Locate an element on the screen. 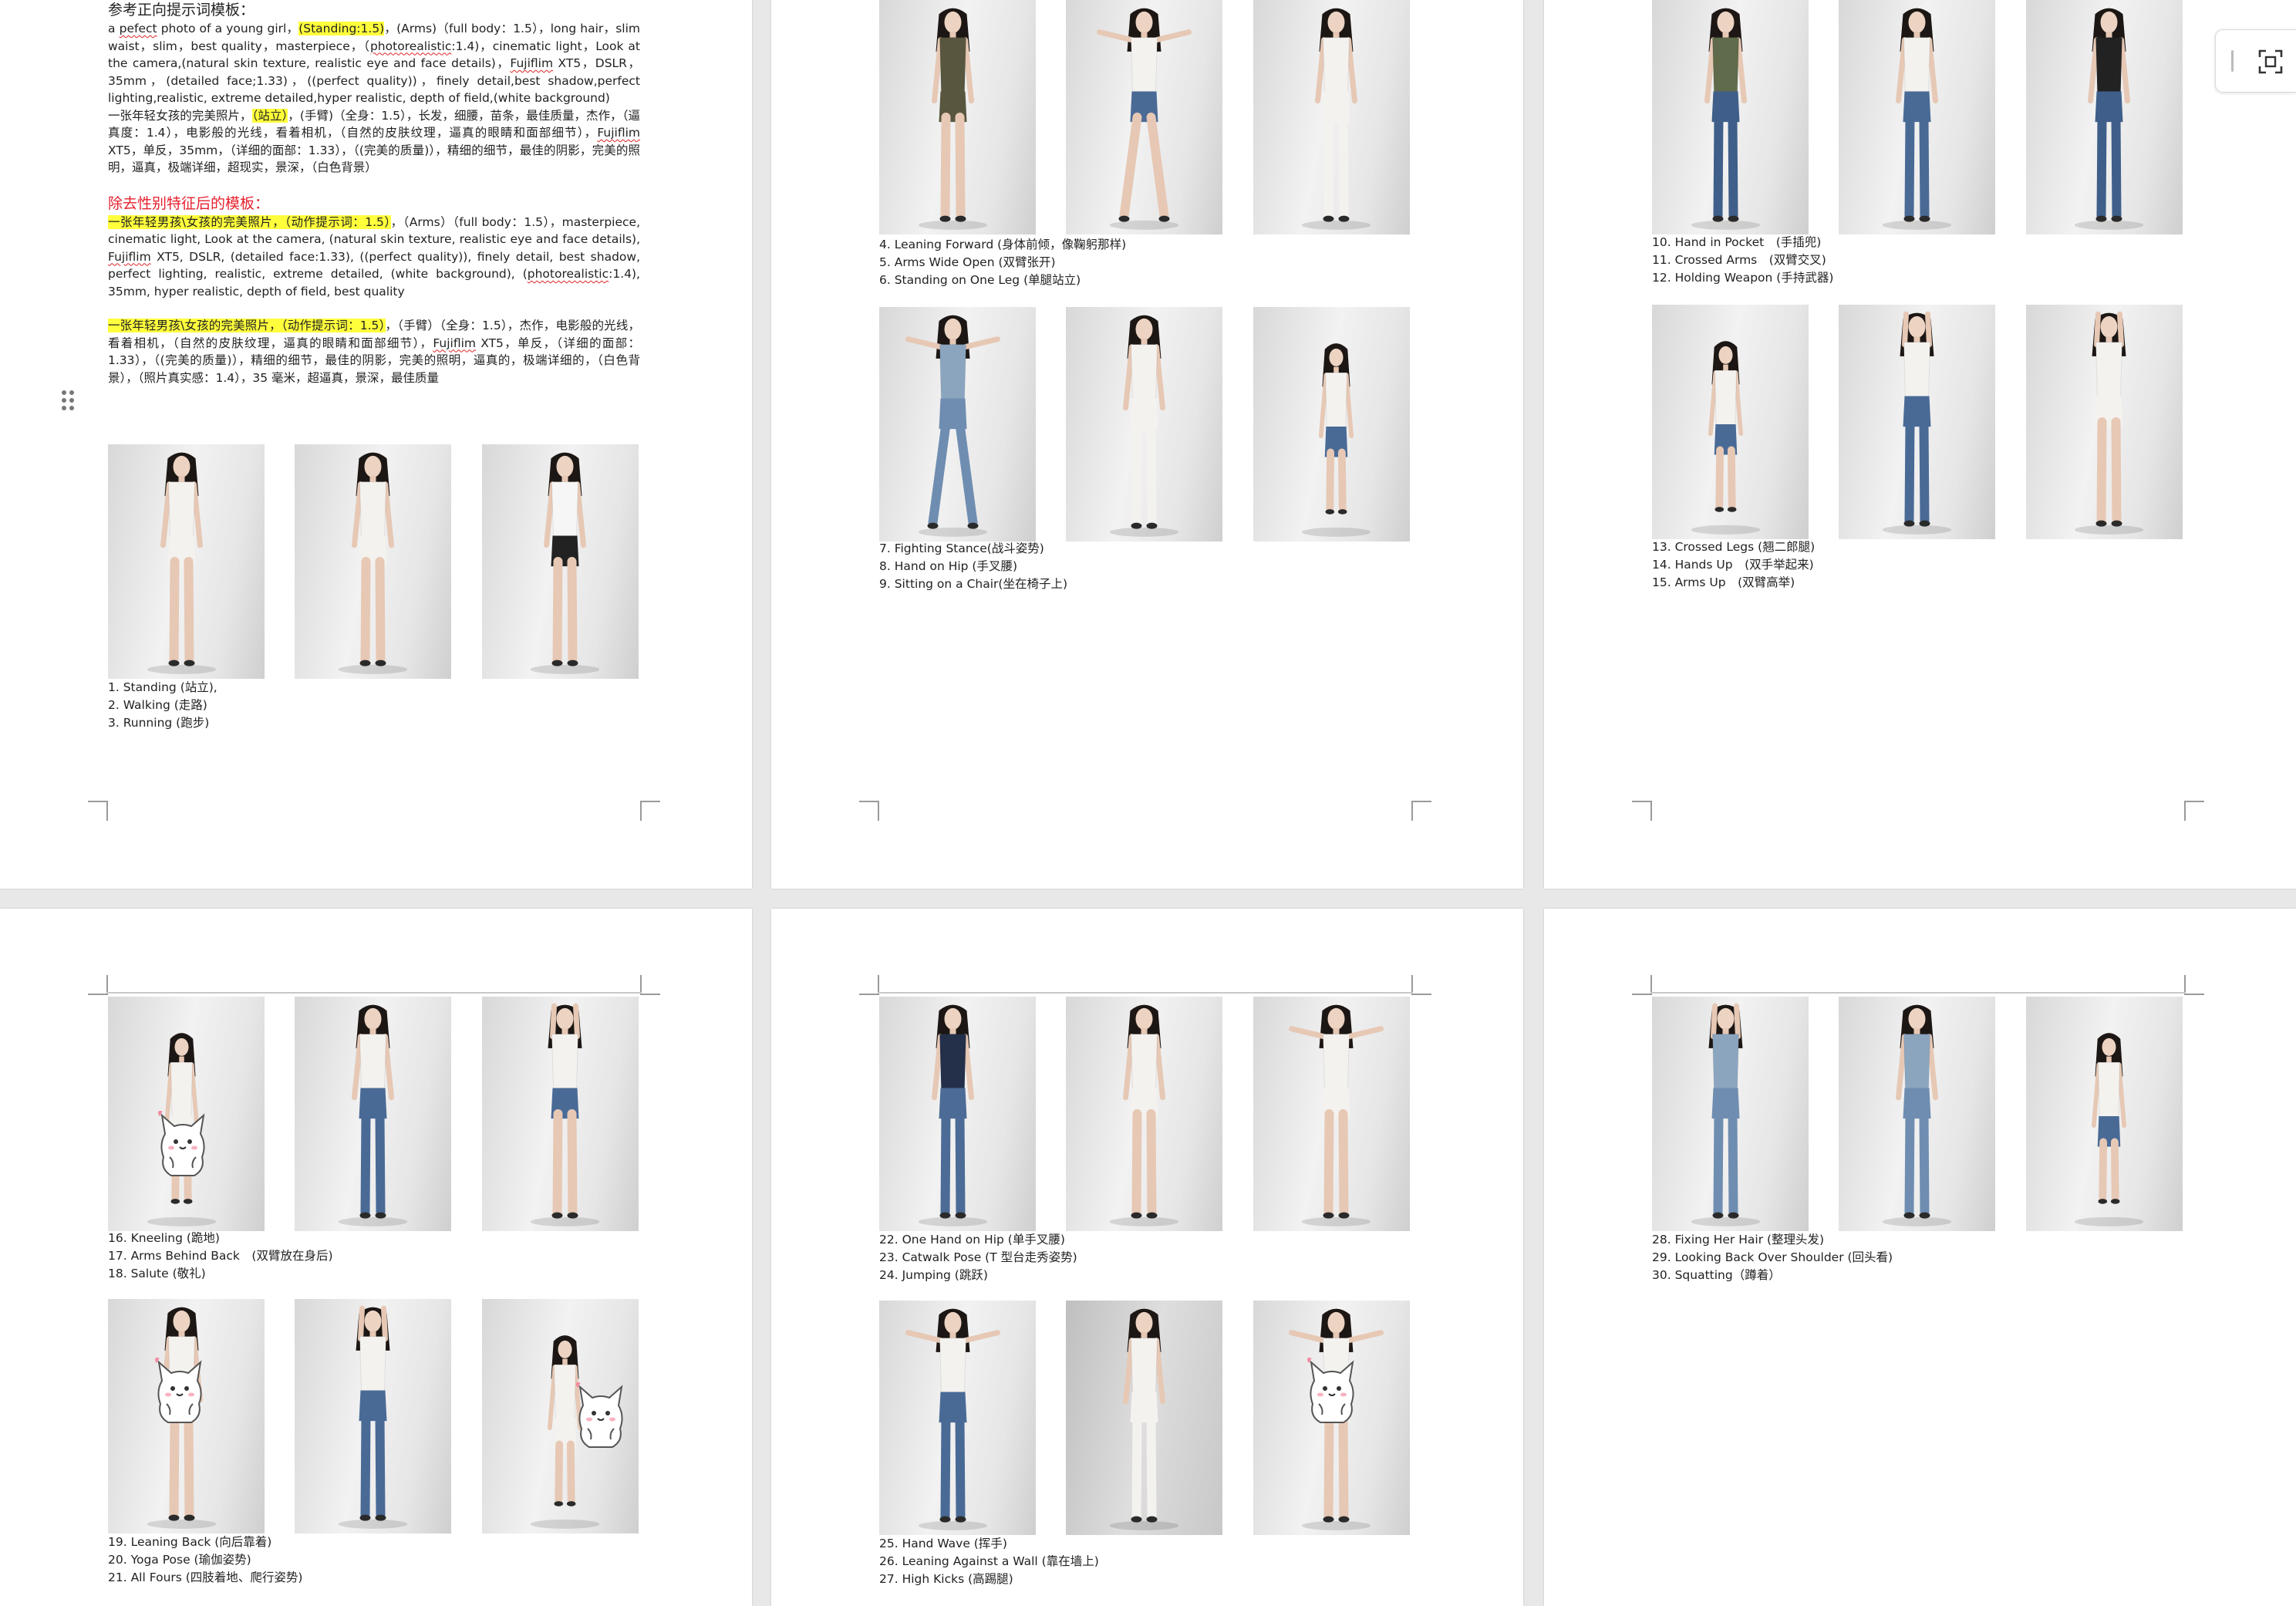 This screenshot has width=2296, height=1606. photo-leaning-against-wall is located at coordinates (1144, 1418).